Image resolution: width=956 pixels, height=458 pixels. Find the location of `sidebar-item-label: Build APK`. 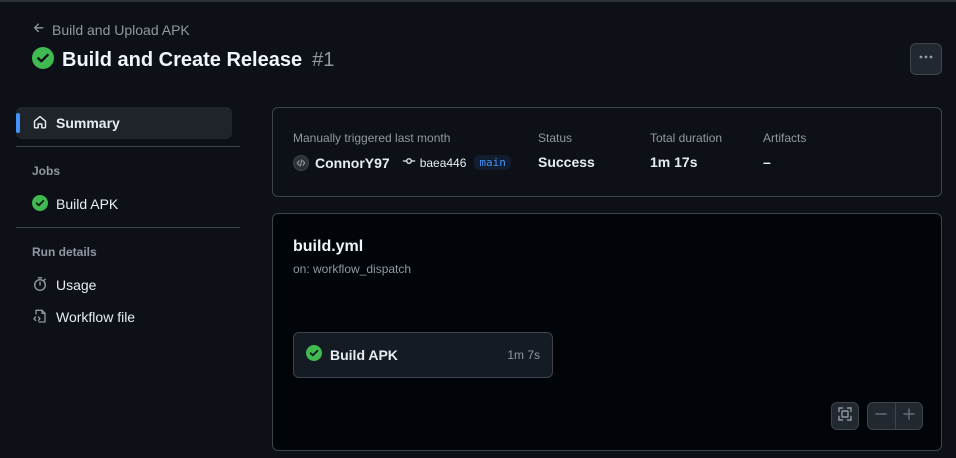

sidebar-item-label: Build APK is located at coordinates (87, 204).